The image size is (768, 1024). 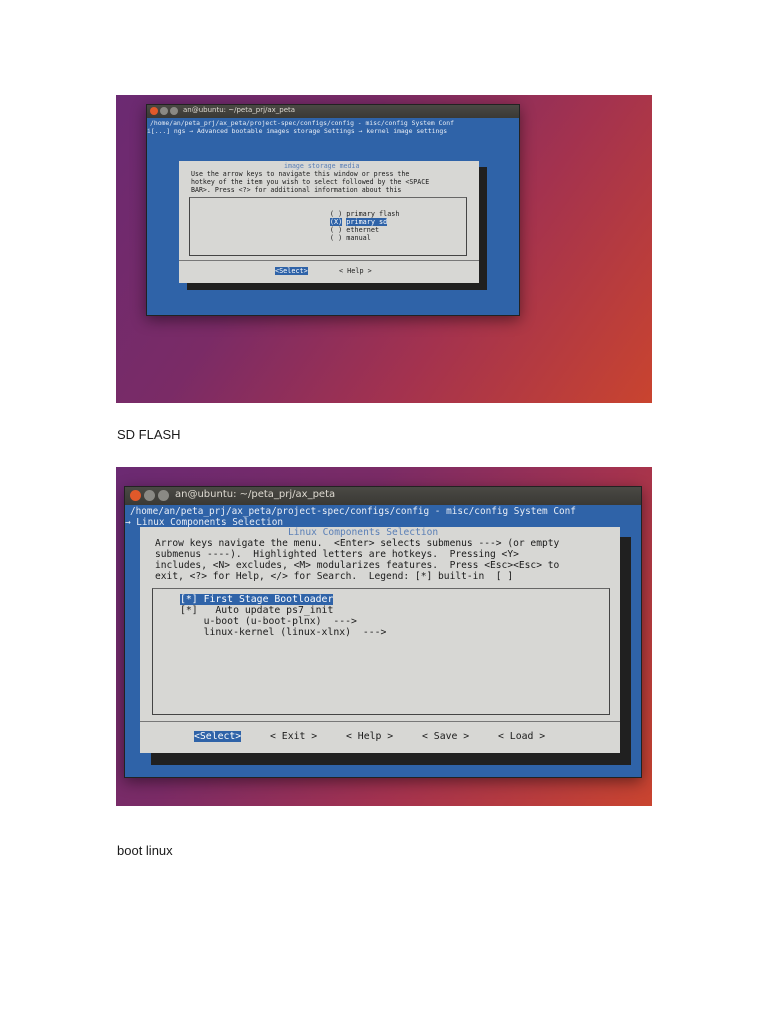 I want to click on caption-2: SD FLASH, so click(x=149, y=434).